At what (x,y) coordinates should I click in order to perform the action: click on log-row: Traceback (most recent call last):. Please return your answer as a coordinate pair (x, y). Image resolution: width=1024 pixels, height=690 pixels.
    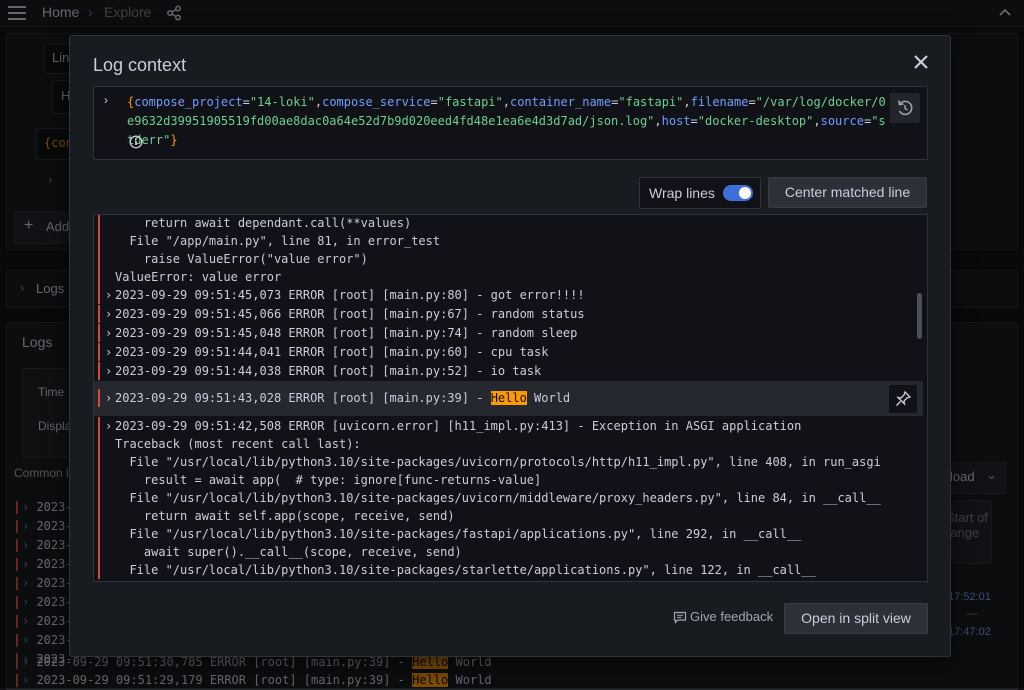
    Looking at the image, I should click on (508, 444).